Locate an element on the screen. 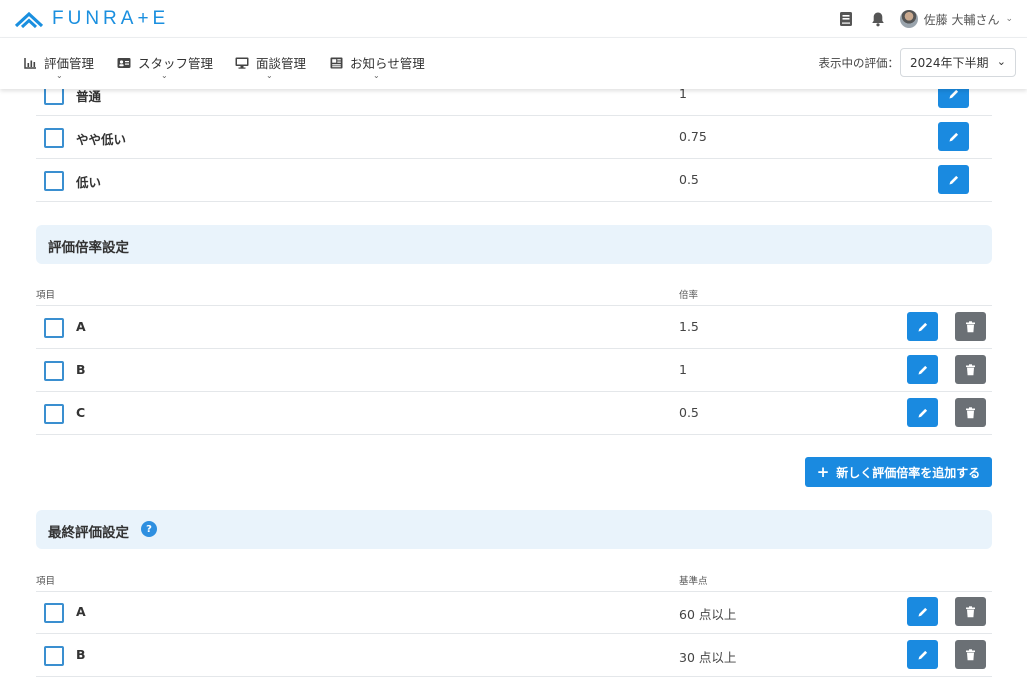  row-label: やや低い is located at coordinates (101, 139).